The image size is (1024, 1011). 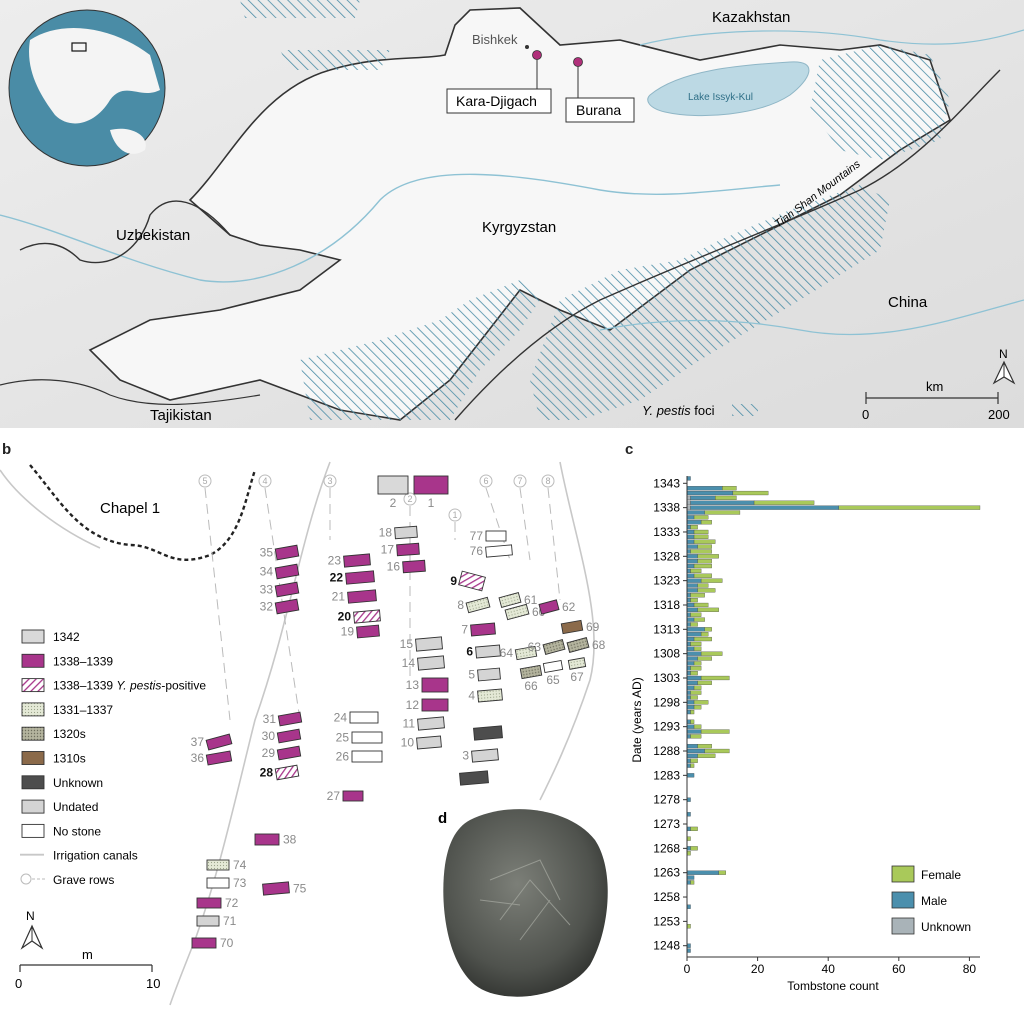 I want to click on grave-label-12: 12, so click(x=413, y=705).